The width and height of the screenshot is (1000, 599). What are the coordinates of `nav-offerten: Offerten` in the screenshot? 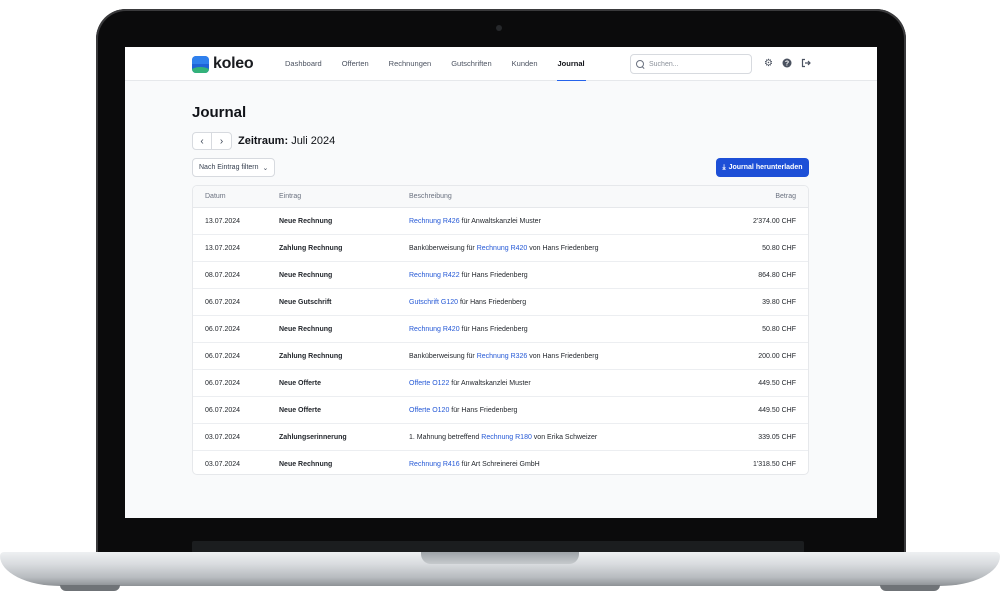 It's located at (355, 64).